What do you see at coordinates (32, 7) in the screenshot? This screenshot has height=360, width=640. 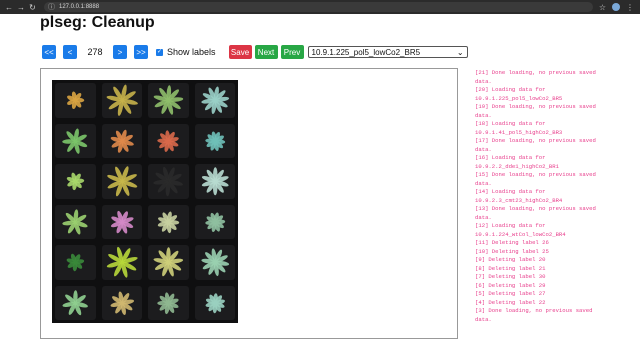 I see `reload-icon: ↻` at bounding box center [32, 7].